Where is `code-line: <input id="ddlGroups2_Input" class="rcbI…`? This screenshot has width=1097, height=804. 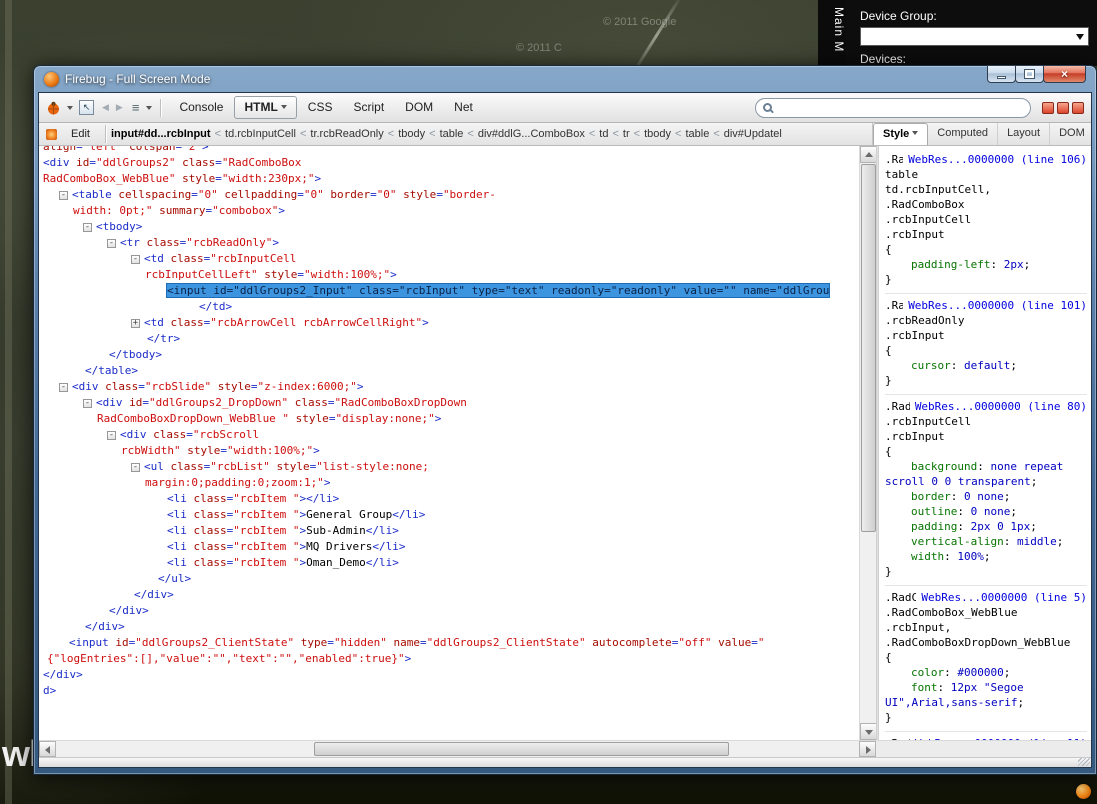
code-line: <input id="ddlGroups2_Input" class="rcbI… is located at coordinates (459, 291).